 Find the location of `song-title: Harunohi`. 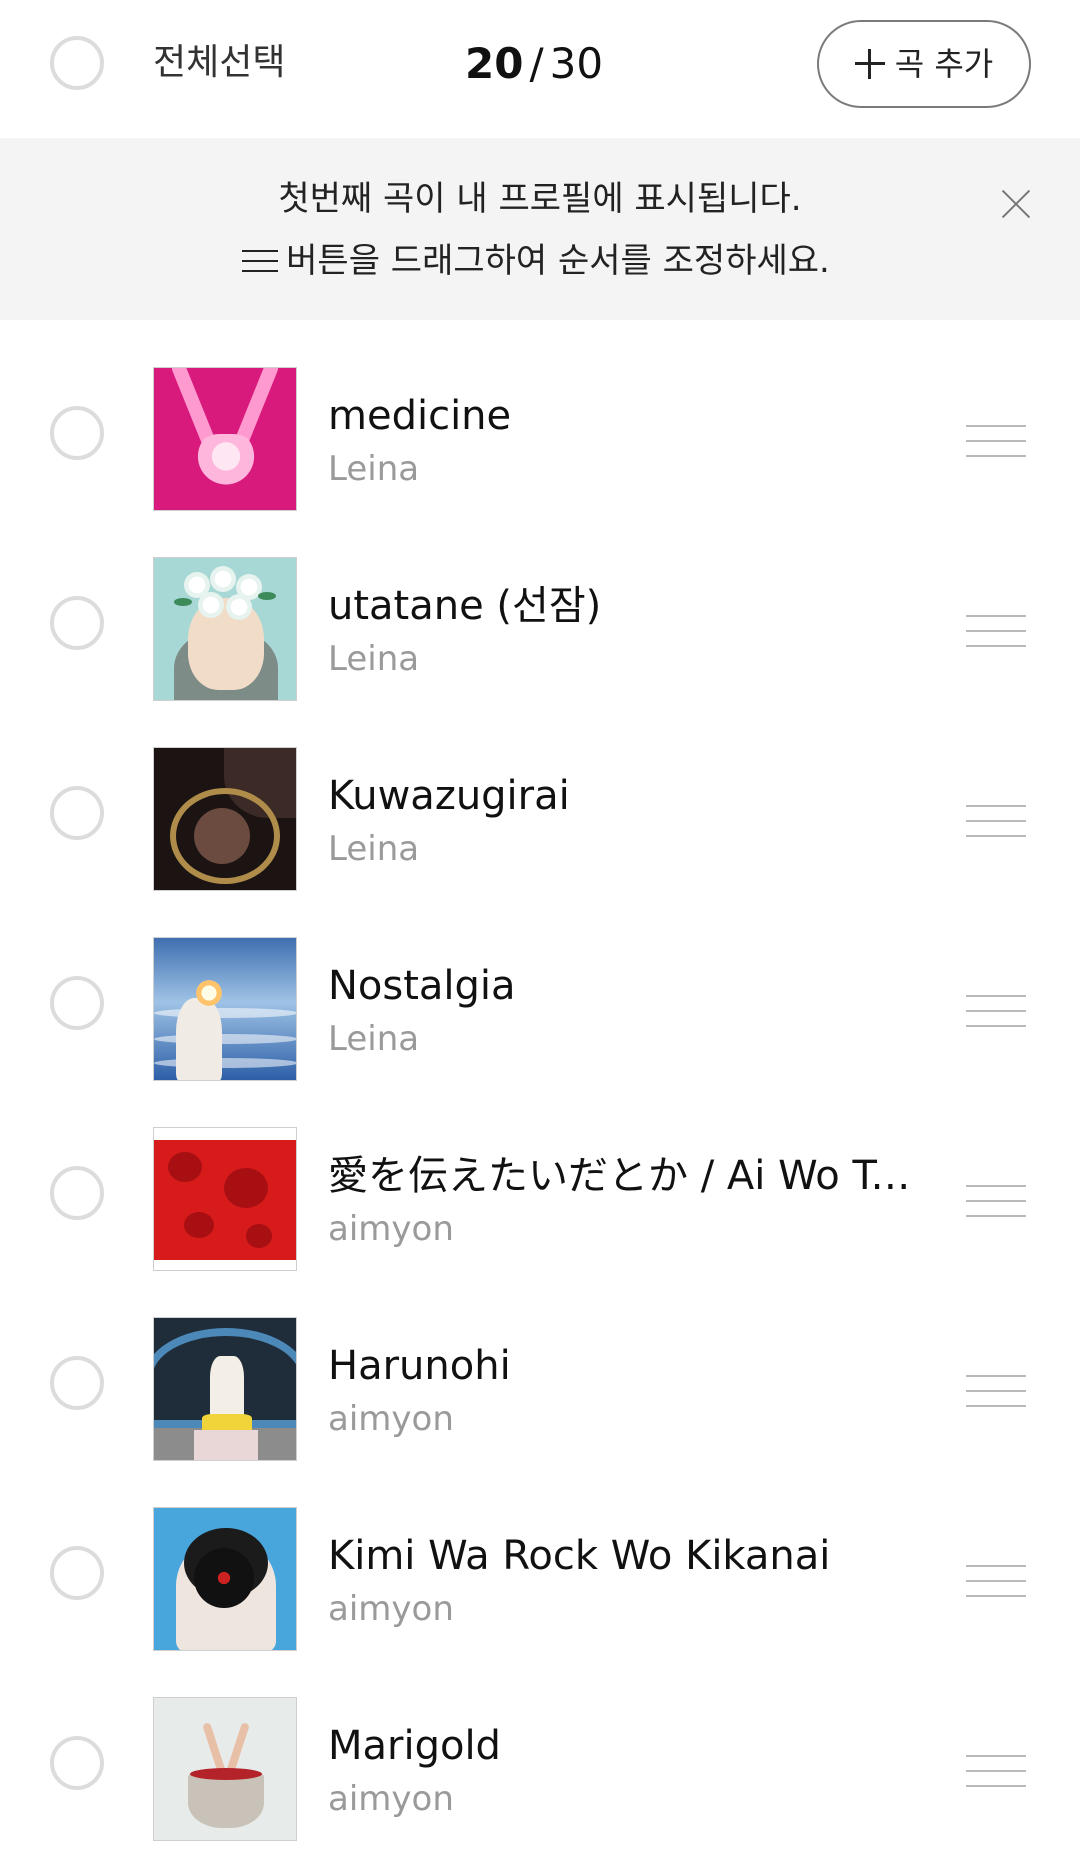

song-title: Harunohi is located at coordinates (419, 1366).